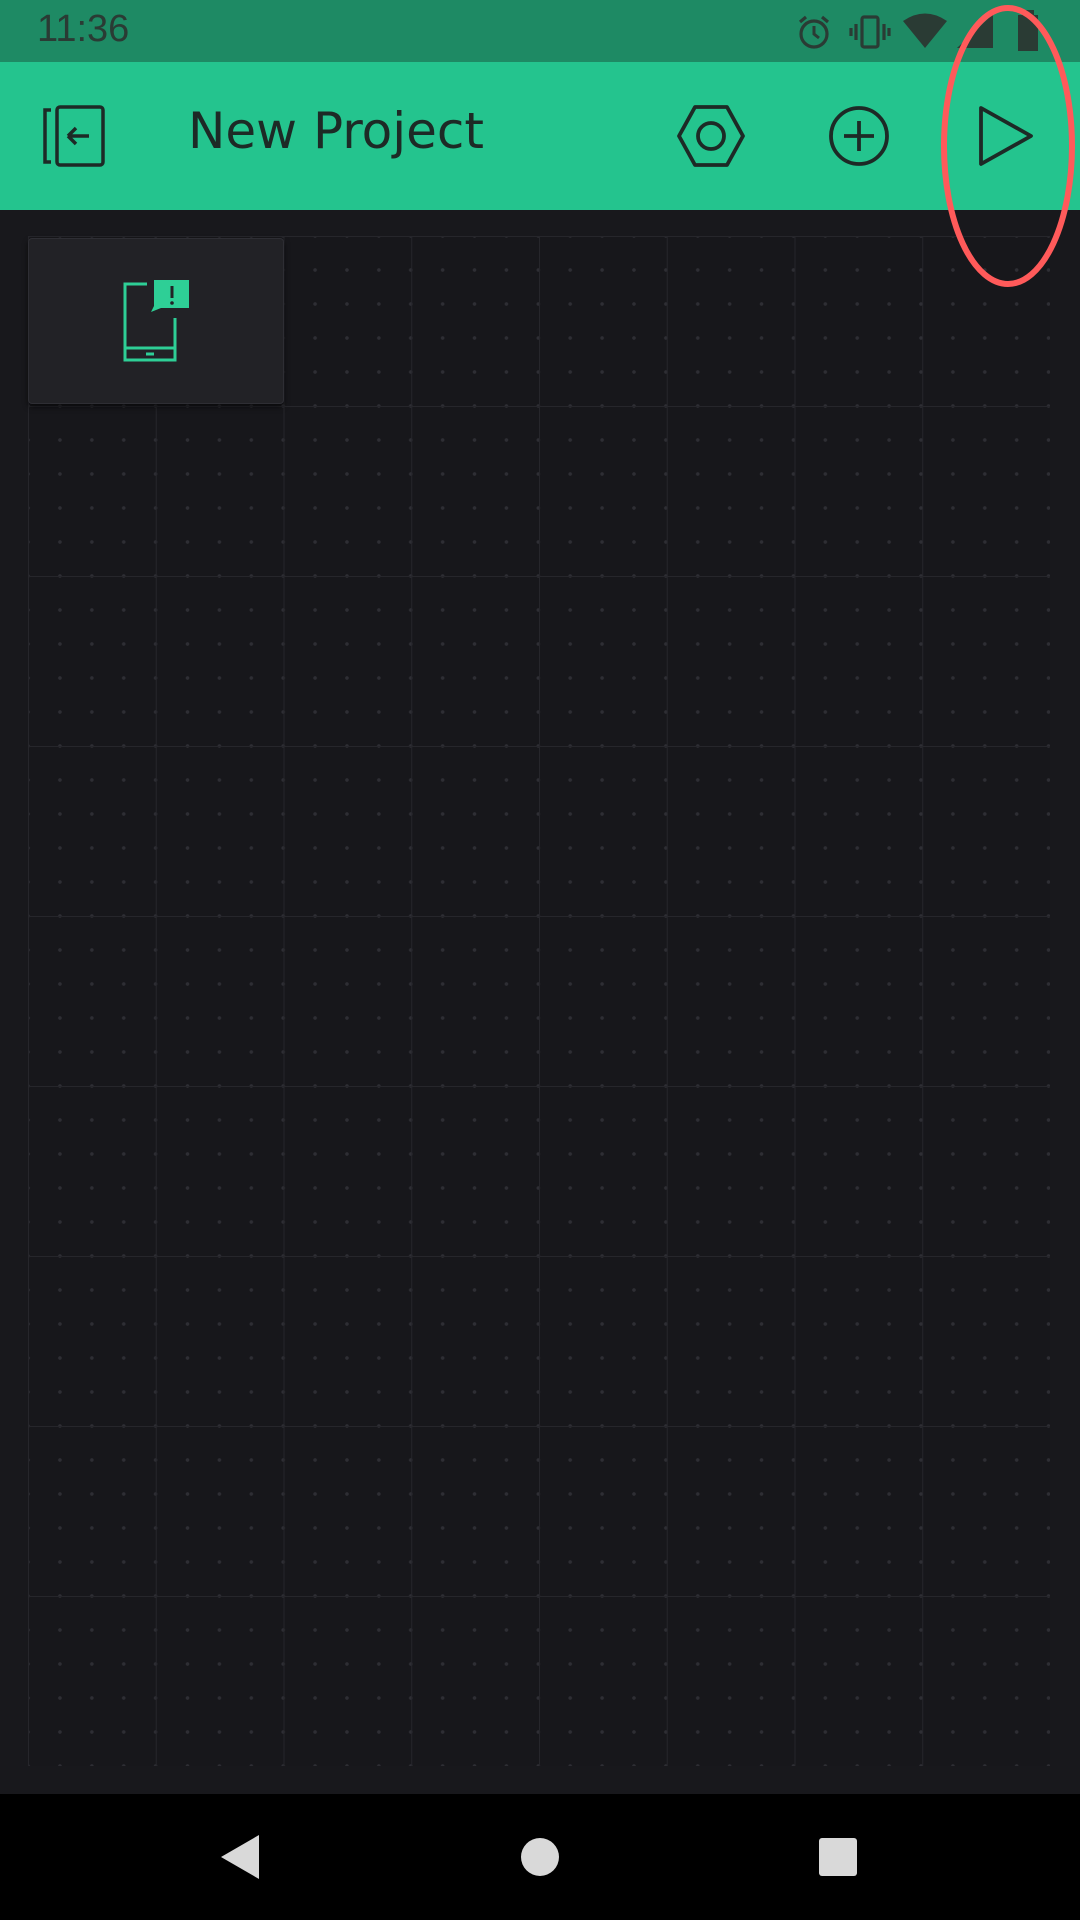 The image size is (1080, 1920). Describe the element at coordinates (814, 32) in the screenshot. I see `alarm-icon` at that location.